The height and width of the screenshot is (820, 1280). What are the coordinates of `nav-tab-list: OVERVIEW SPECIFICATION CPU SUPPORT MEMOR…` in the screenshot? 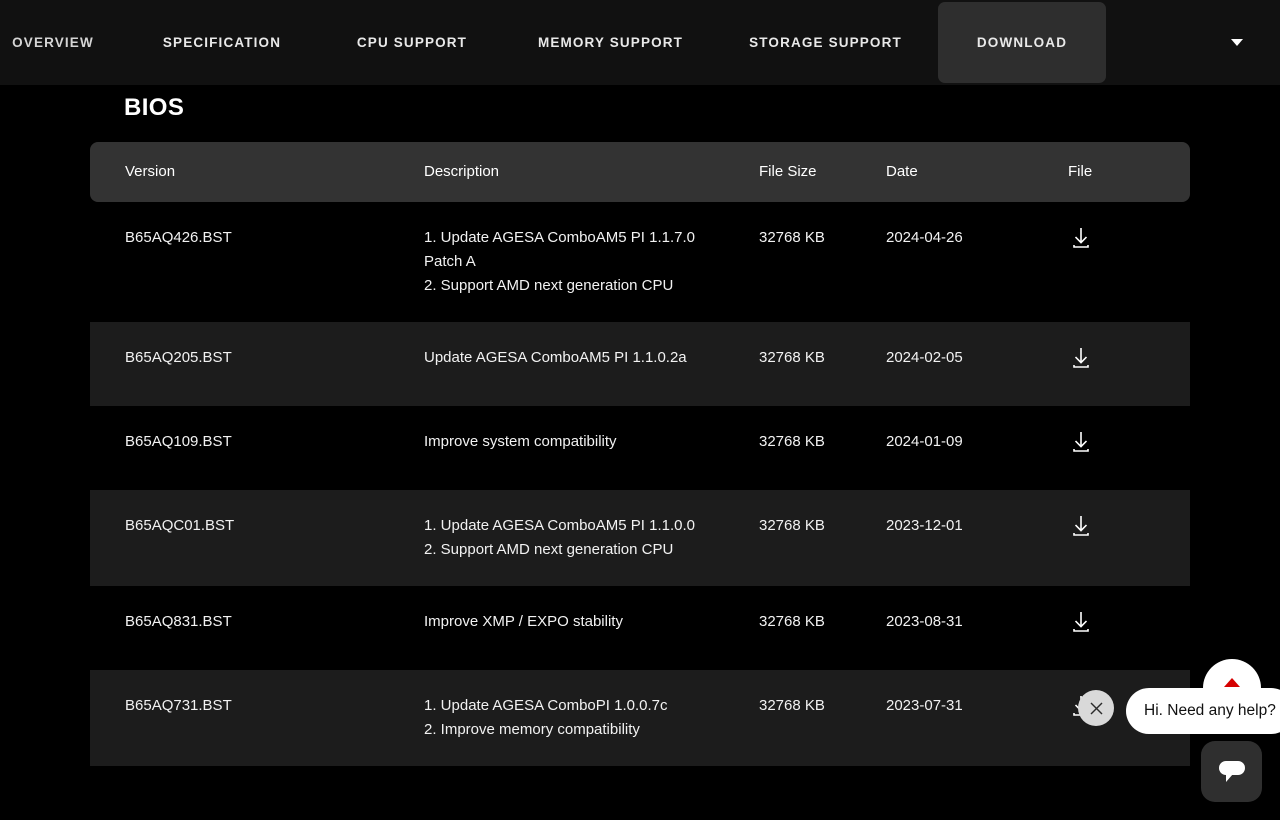 It's located at (597, 42).